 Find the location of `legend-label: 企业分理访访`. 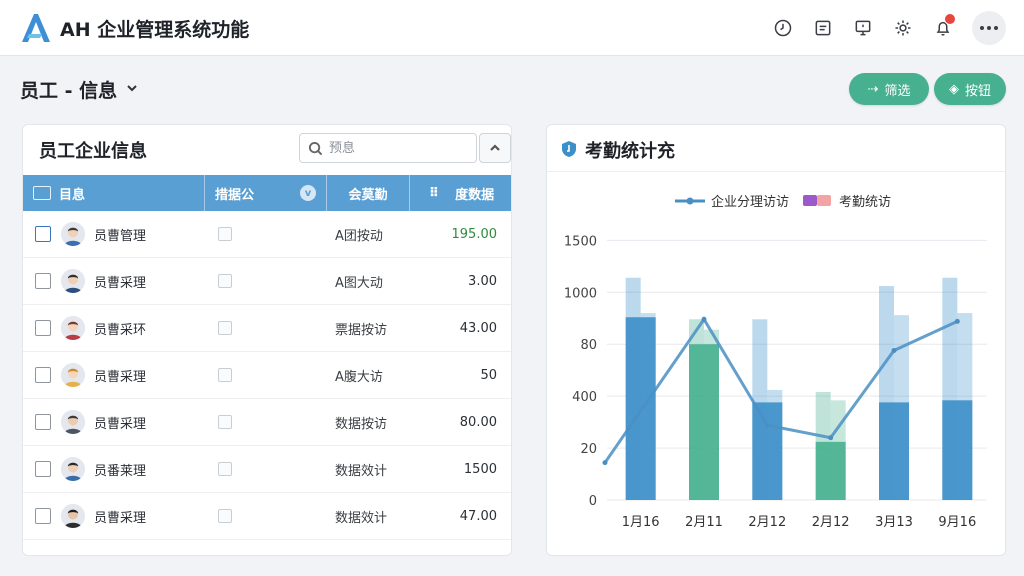

legend-label: 企业分理访访 is located at coordinates (750, 202).